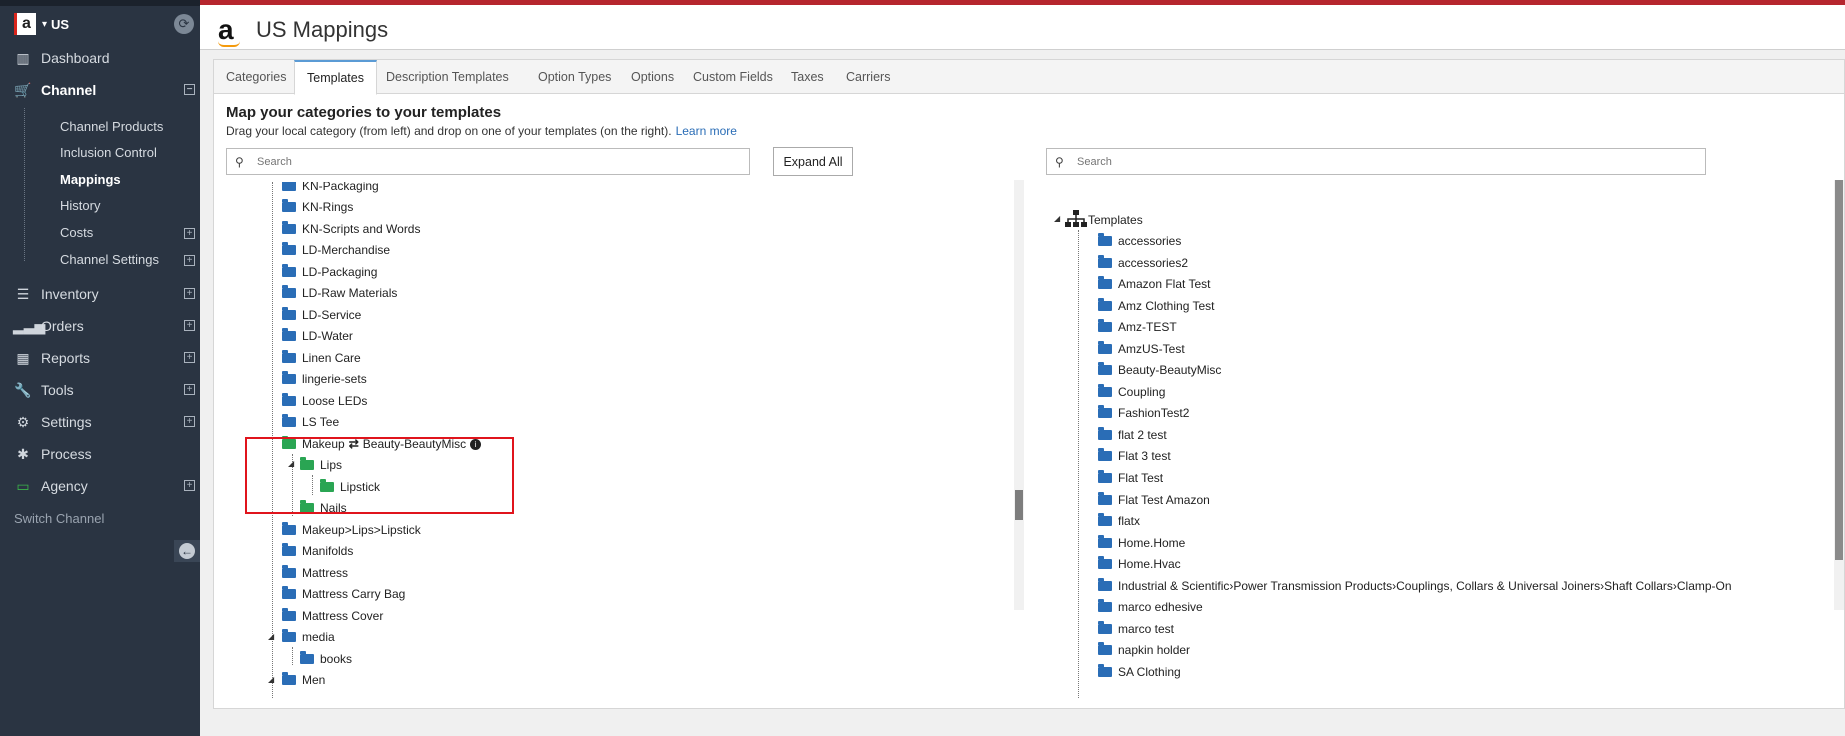 This screenshot has height=736, width=1845. What do you see at coordinates (1150, 607) in the screenshot?
I see `tree-node: marco edhesive` at bounding box center [1150, 607].